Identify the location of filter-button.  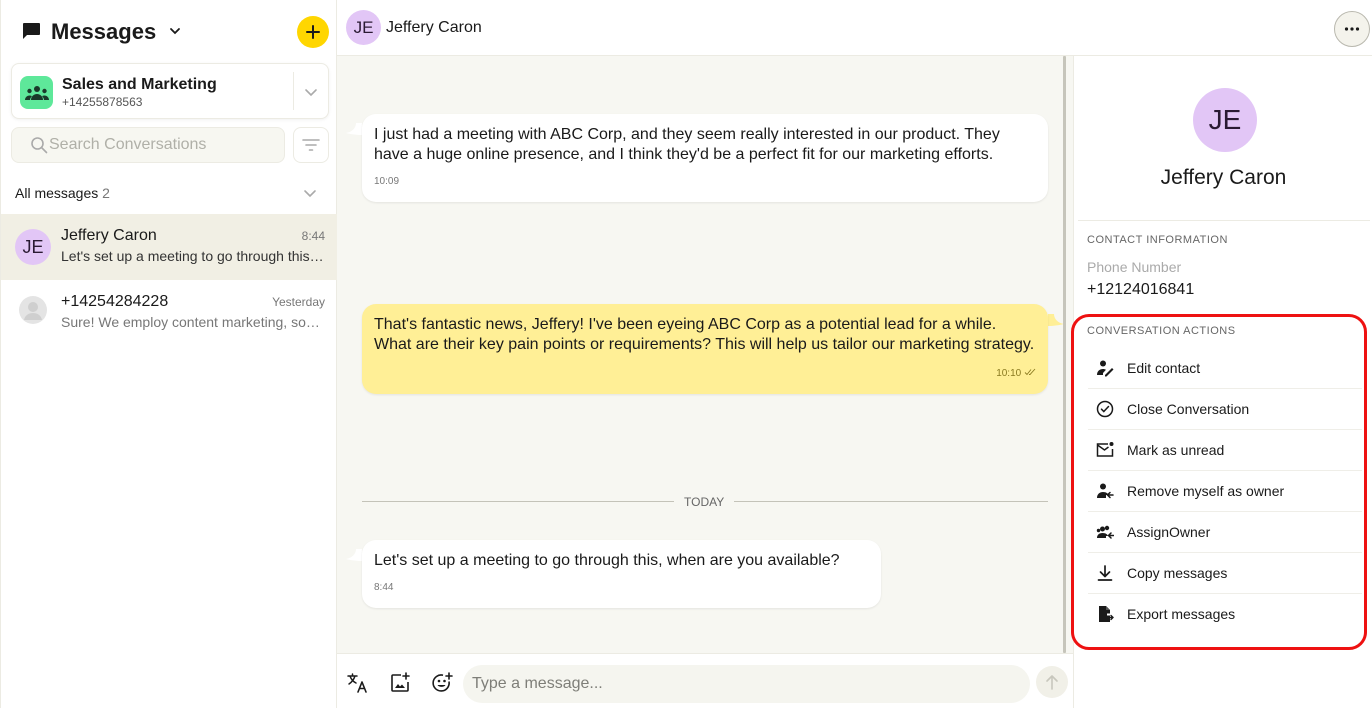
(311, 145).